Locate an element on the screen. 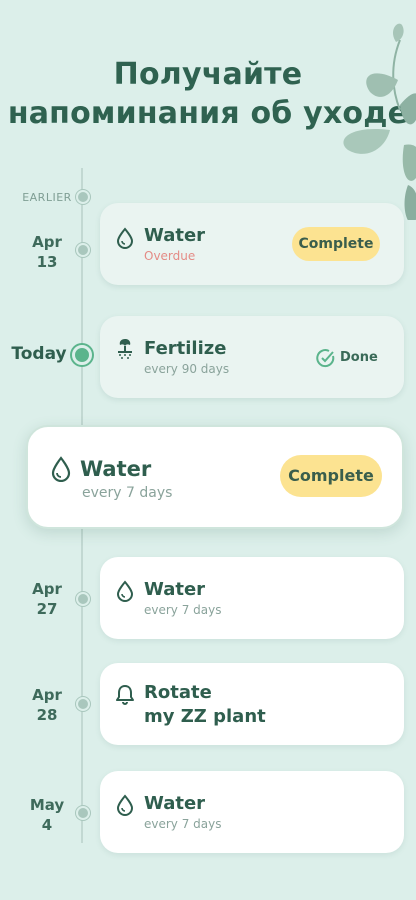 This screenshot has width=416, height=900. date-label: Apr 27 is located at coordinates (47, 599).